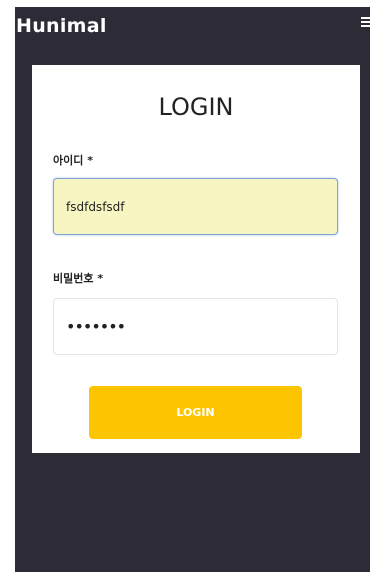  I want to click on id-label-text: 아이디, so click(68, 160).